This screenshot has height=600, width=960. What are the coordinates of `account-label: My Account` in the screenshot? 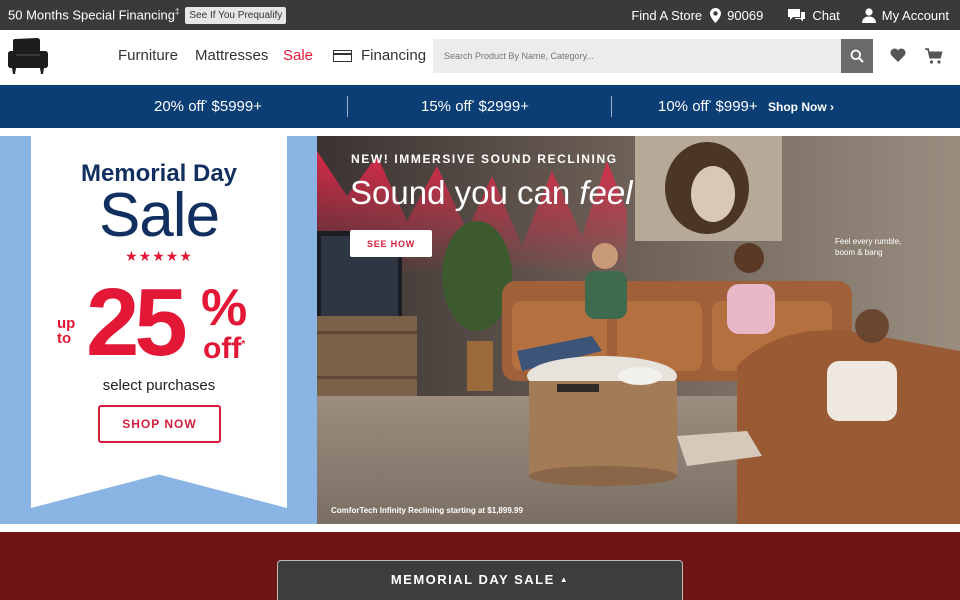 It's located at (915, 15).